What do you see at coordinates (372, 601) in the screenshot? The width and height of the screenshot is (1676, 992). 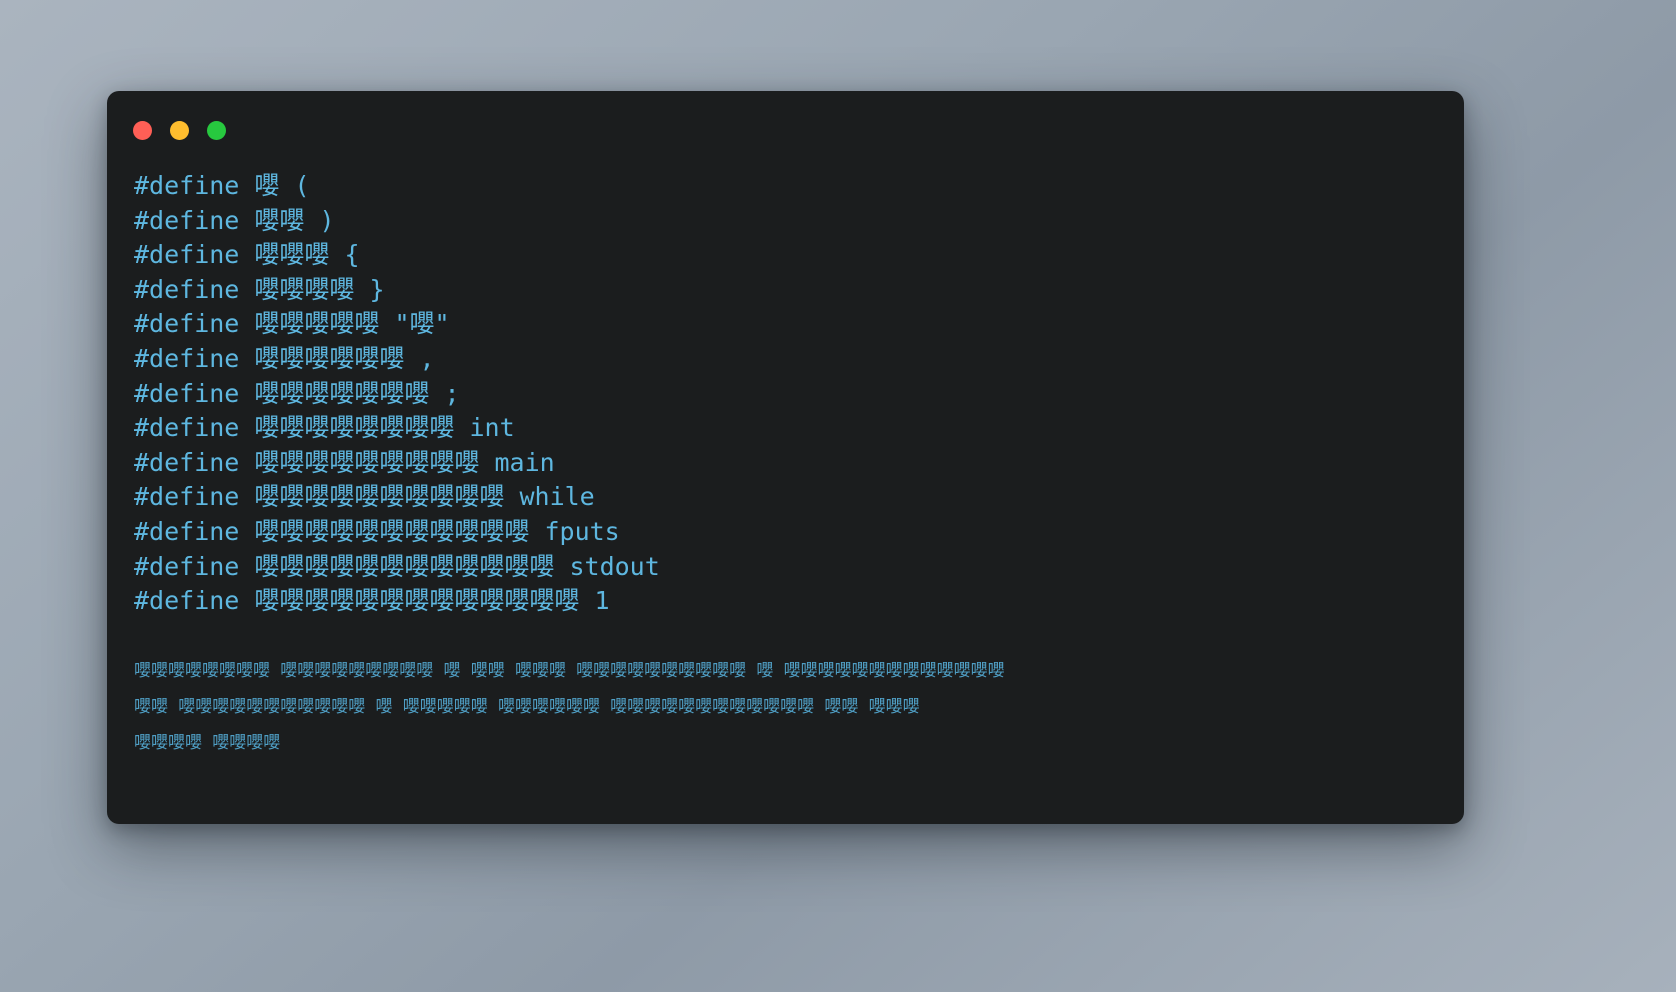 I see `code-line: #define 嚶嚶嚶嚶嚶嚶嚶嚶嚶嚶嚶嚶嚶 1` at bounding box center [372, 601].